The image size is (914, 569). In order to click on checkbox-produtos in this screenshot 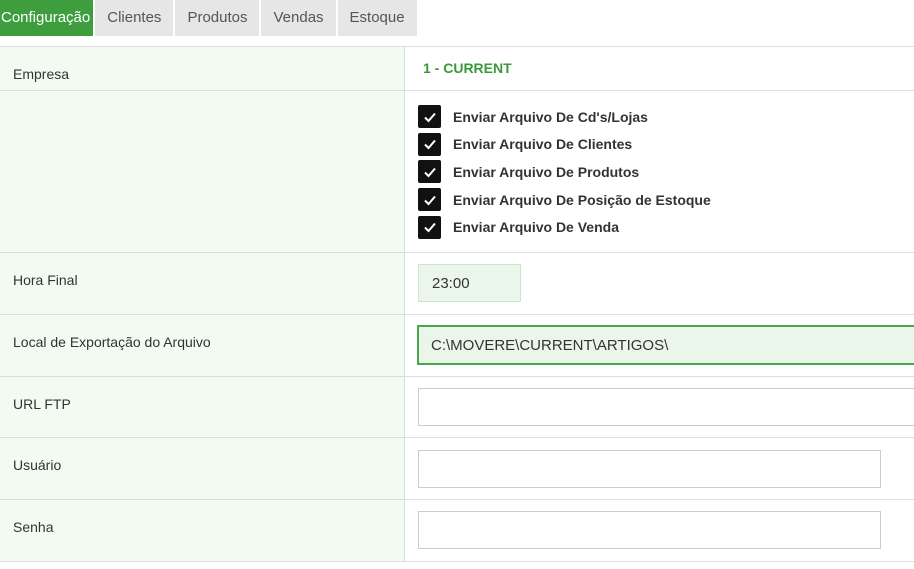, I will do `click(429, 172)`.